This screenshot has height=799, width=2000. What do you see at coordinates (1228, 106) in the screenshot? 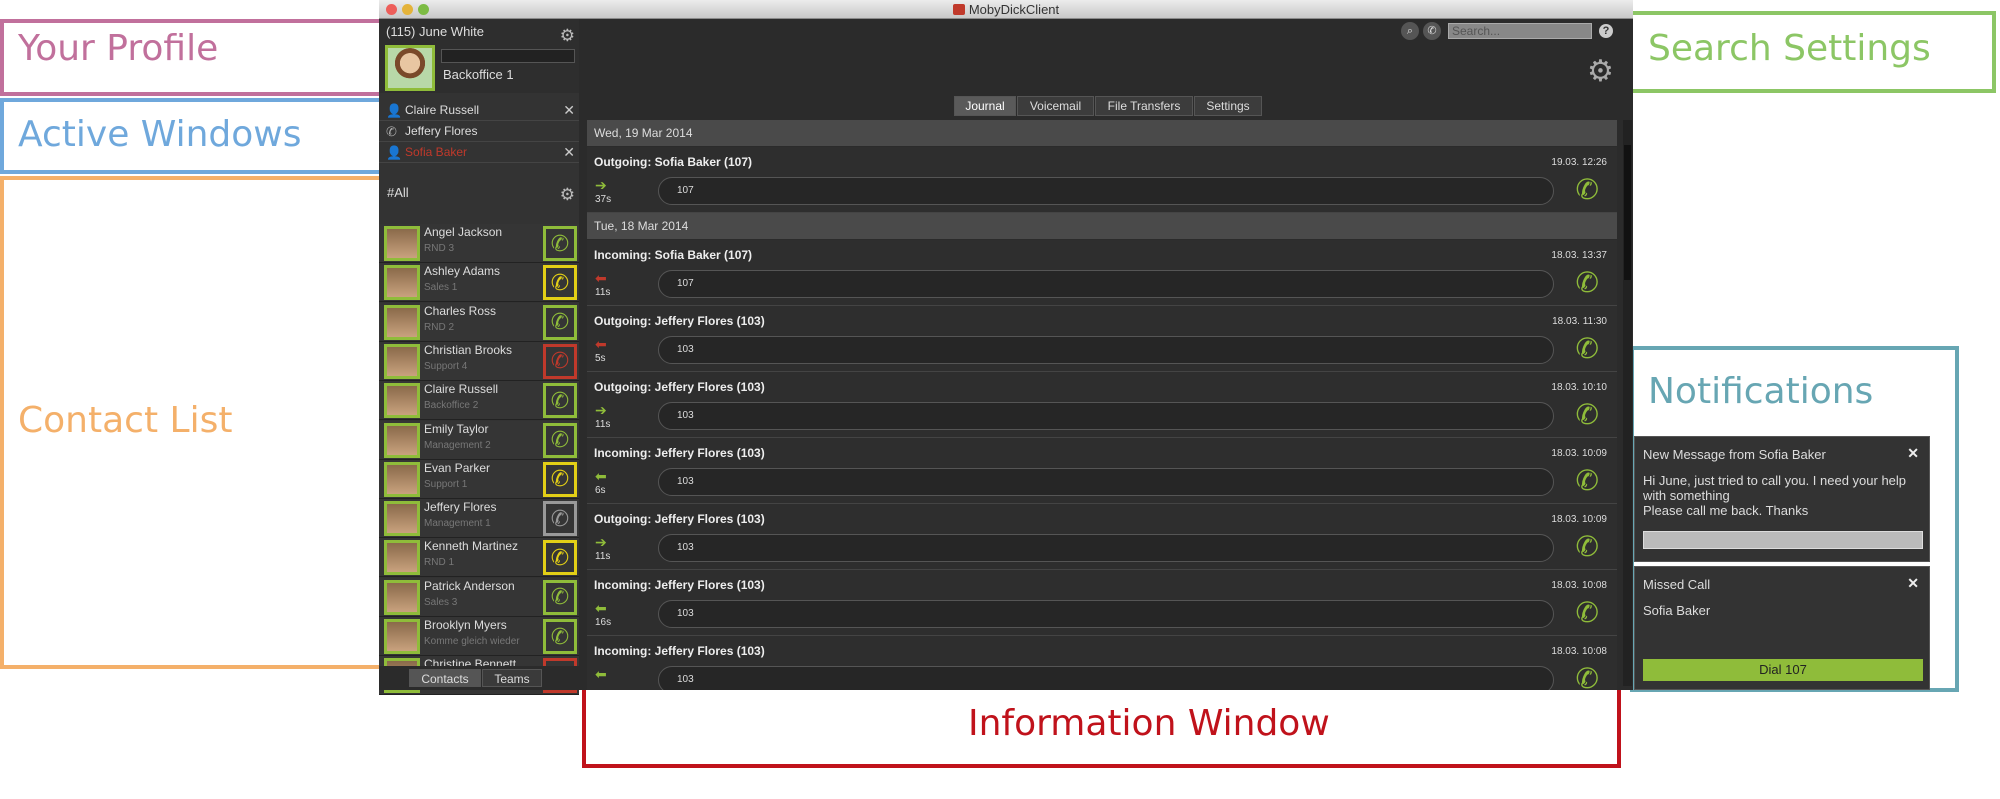
I see `tab-settings: Settings` at bounding box center [1228, 106].